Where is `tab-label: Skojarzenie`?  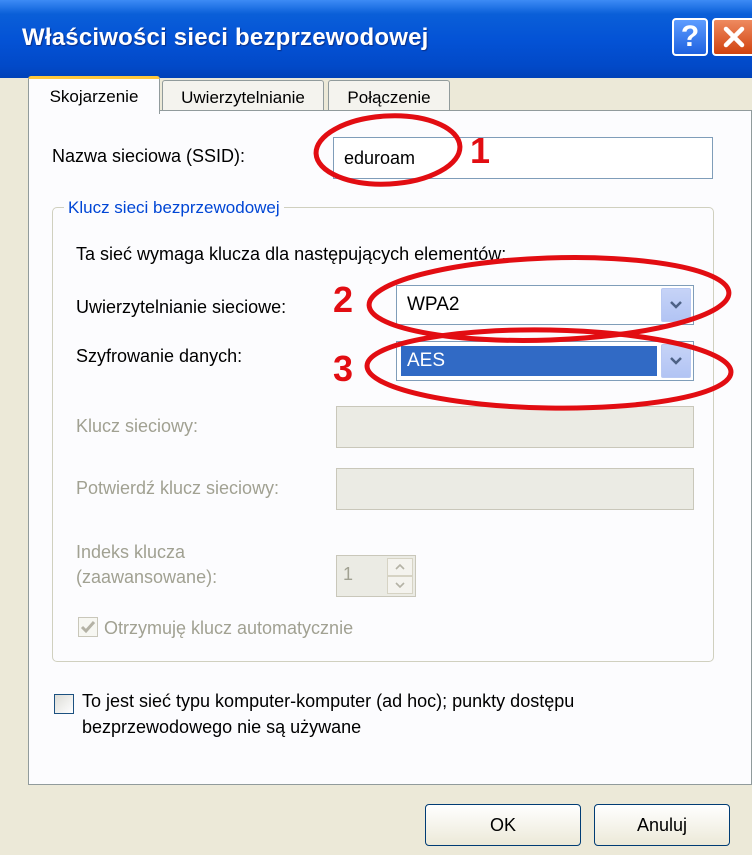 tab-label: Skojarzenie is located at coordinates (94, 96).